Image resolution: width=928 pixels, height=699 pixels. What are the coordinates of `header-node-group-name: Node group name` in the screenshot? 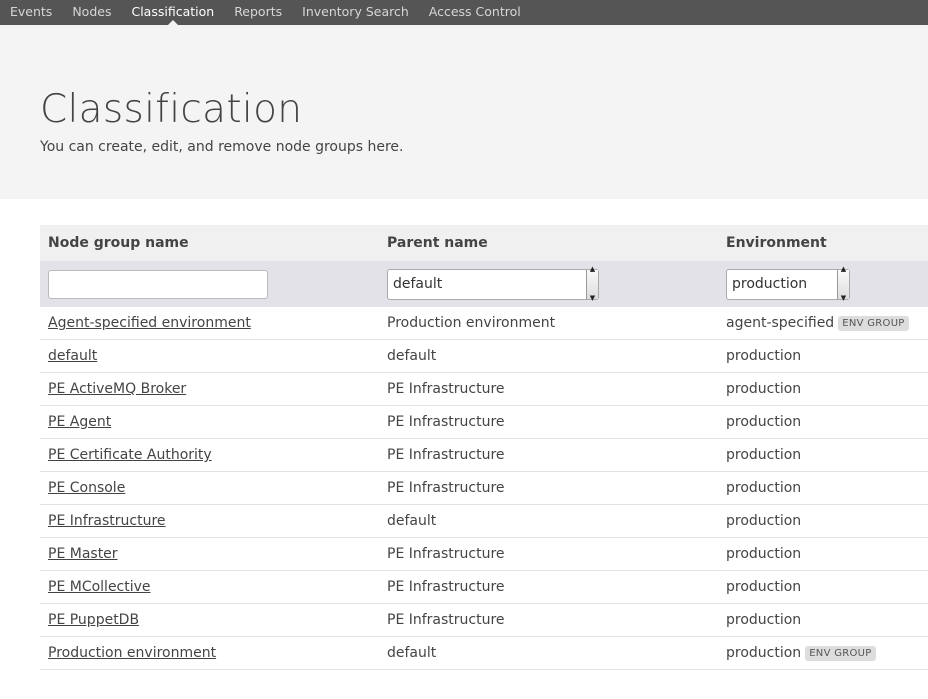 It's located at (118, 243).